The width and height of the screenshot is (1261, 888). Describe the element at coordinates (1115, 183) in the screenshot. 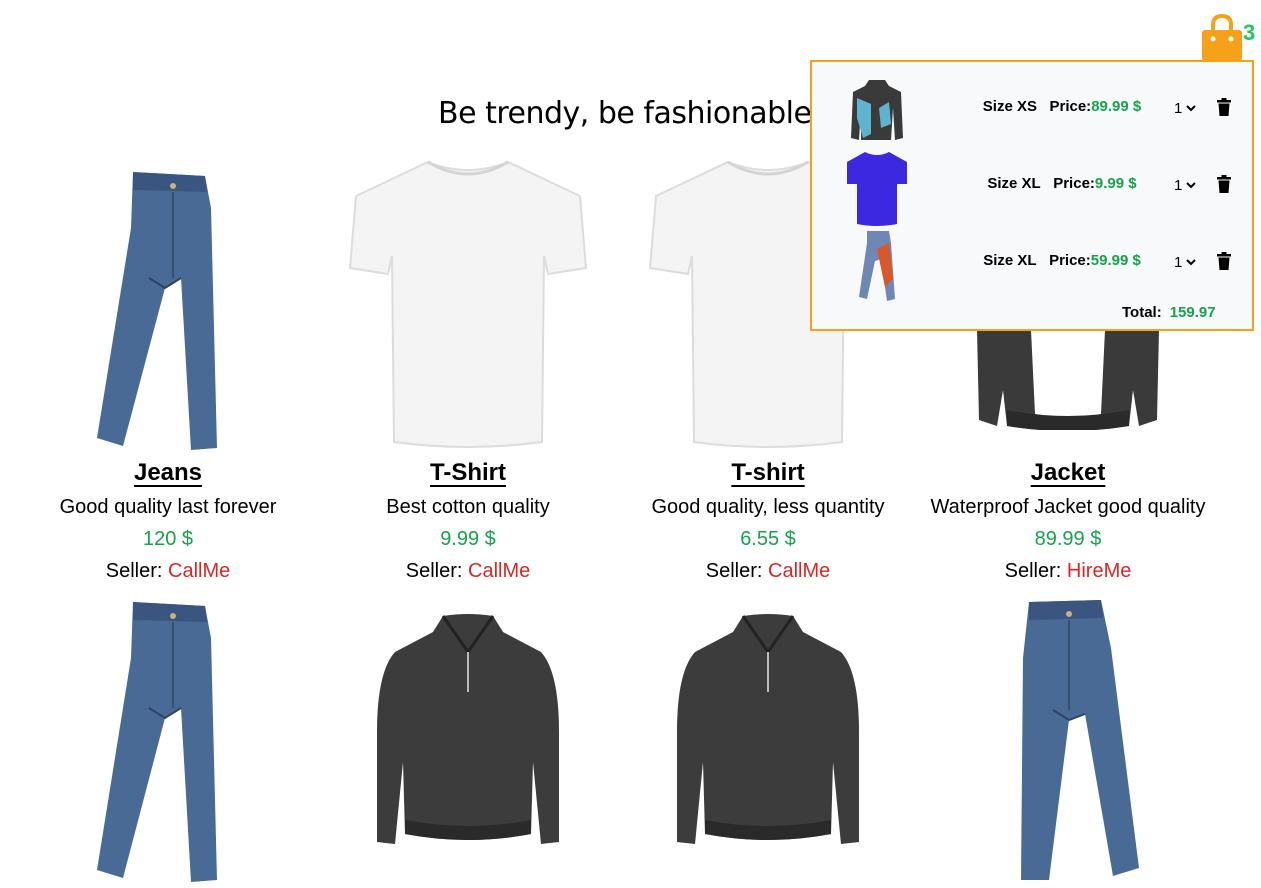

I see `cart-item-price: 9.99 $` at that location.